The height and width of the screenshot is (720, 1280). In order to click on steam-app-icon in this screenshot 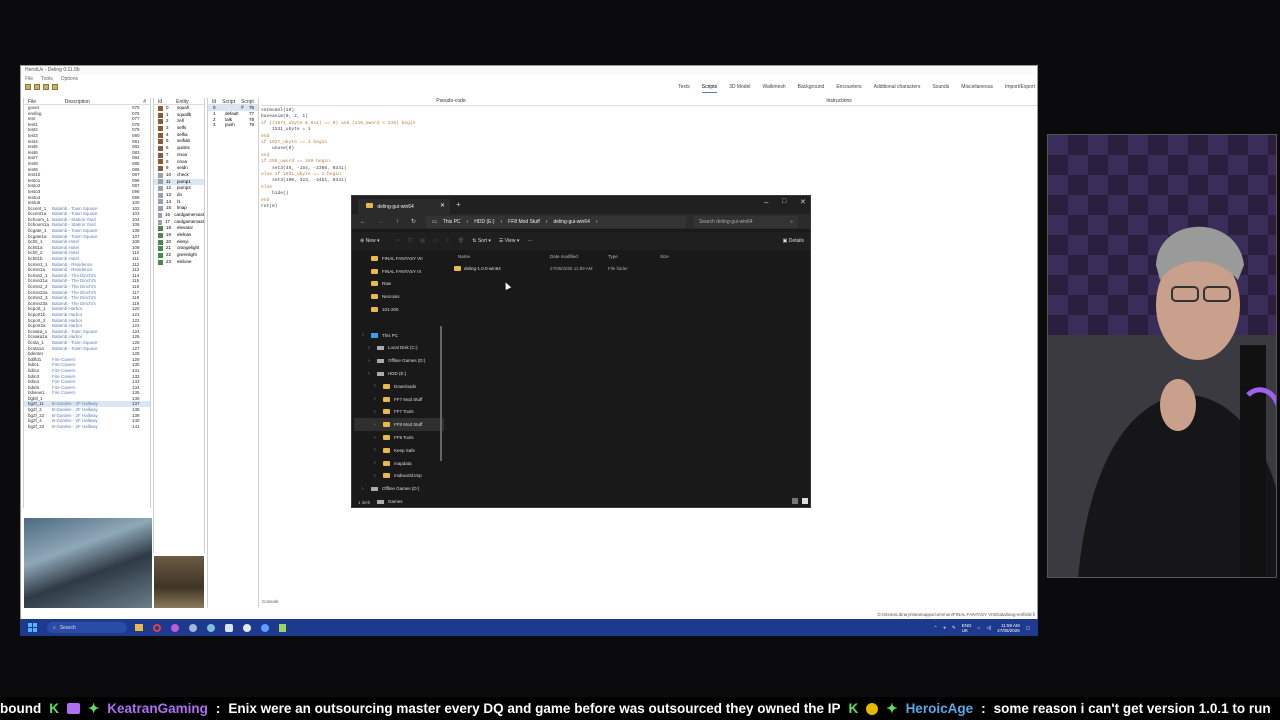, I will do `click(193, 627)`.